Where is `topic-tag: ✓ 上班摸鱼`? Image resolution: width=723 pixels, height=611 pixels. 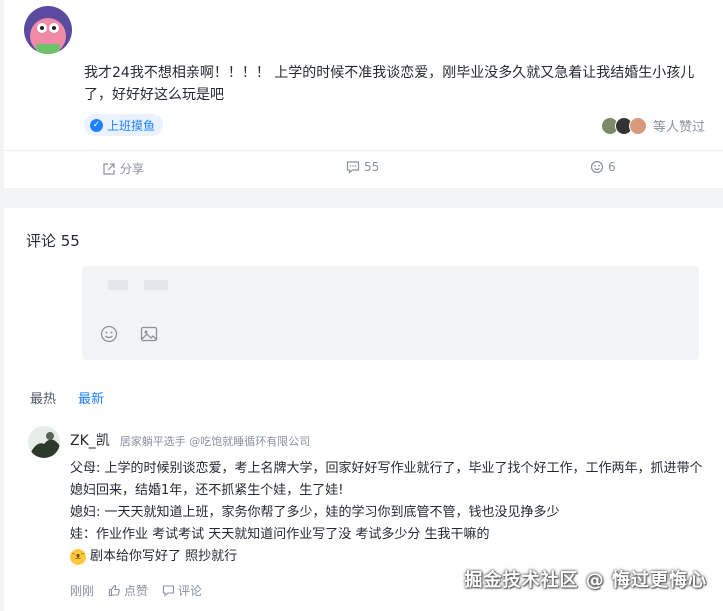
topic-tag: ✓ 上班摸鱼 is located at coordinates (124, 125).